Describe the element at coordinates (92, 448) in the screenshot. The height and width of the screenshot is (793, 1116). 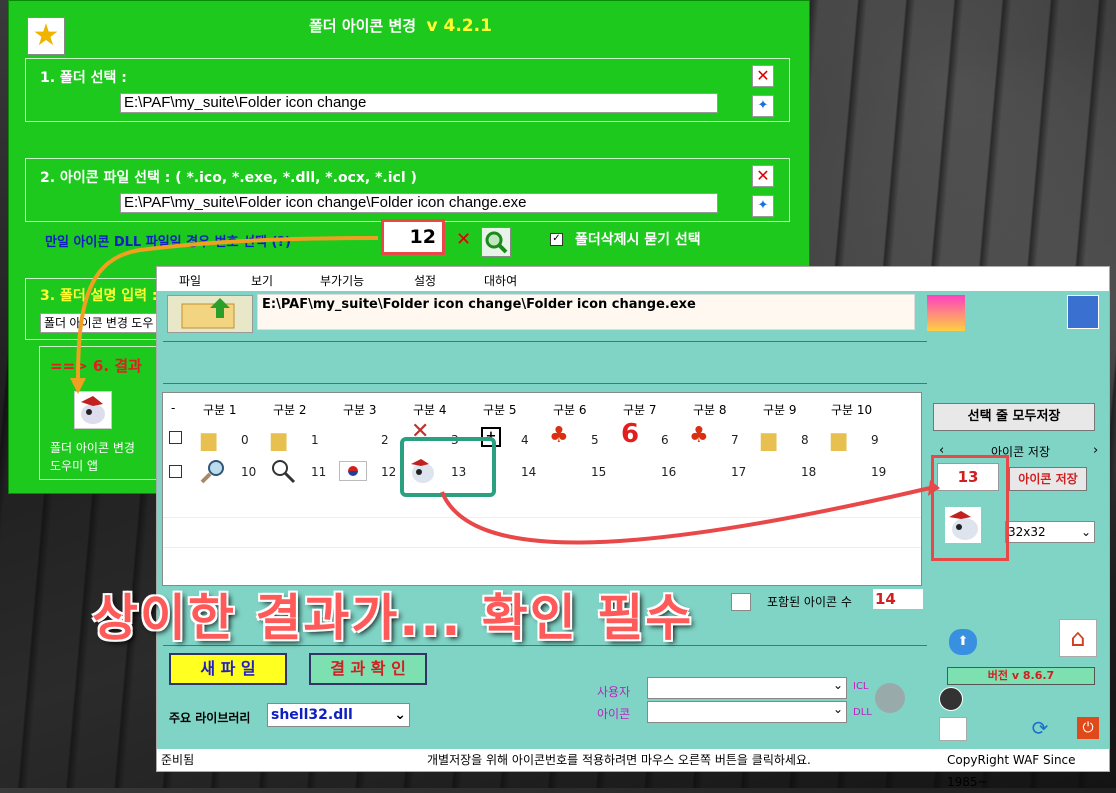
I see `app-name-line1: 폴더 아이콘 변경` at that location.